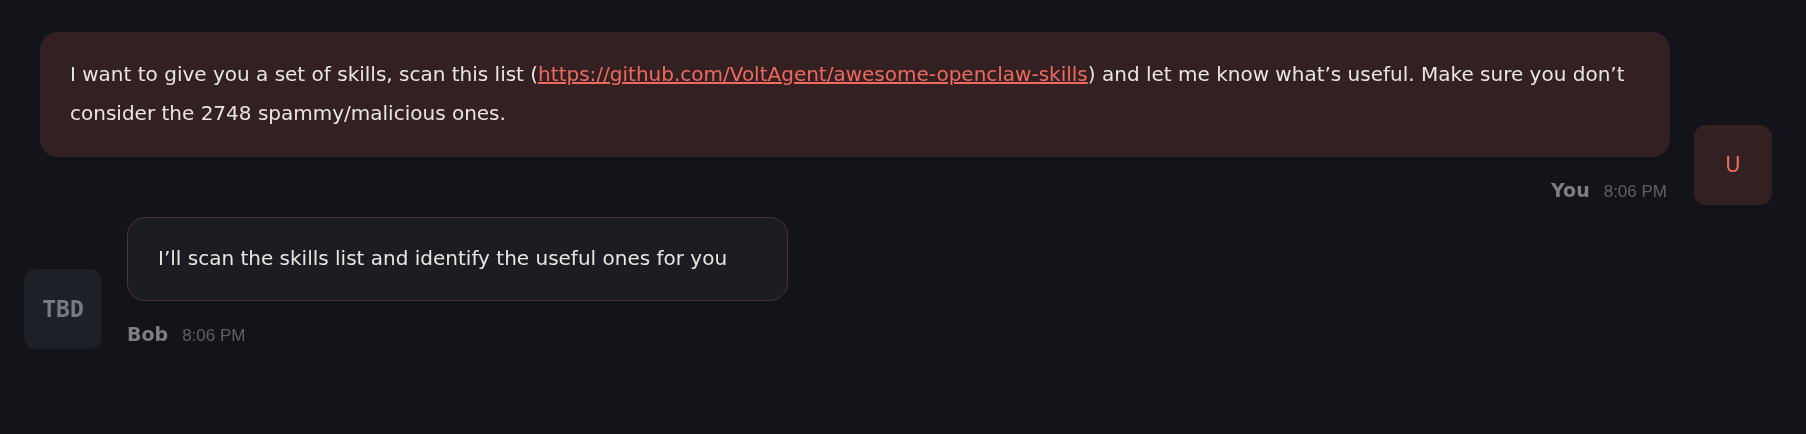 This screenshot has width=1806, height=434. Describe the element at coordinates (443, 258) in the screenshot. I see `message-text: I’ll scan the skills list and identify the useful ones for you` at that location.